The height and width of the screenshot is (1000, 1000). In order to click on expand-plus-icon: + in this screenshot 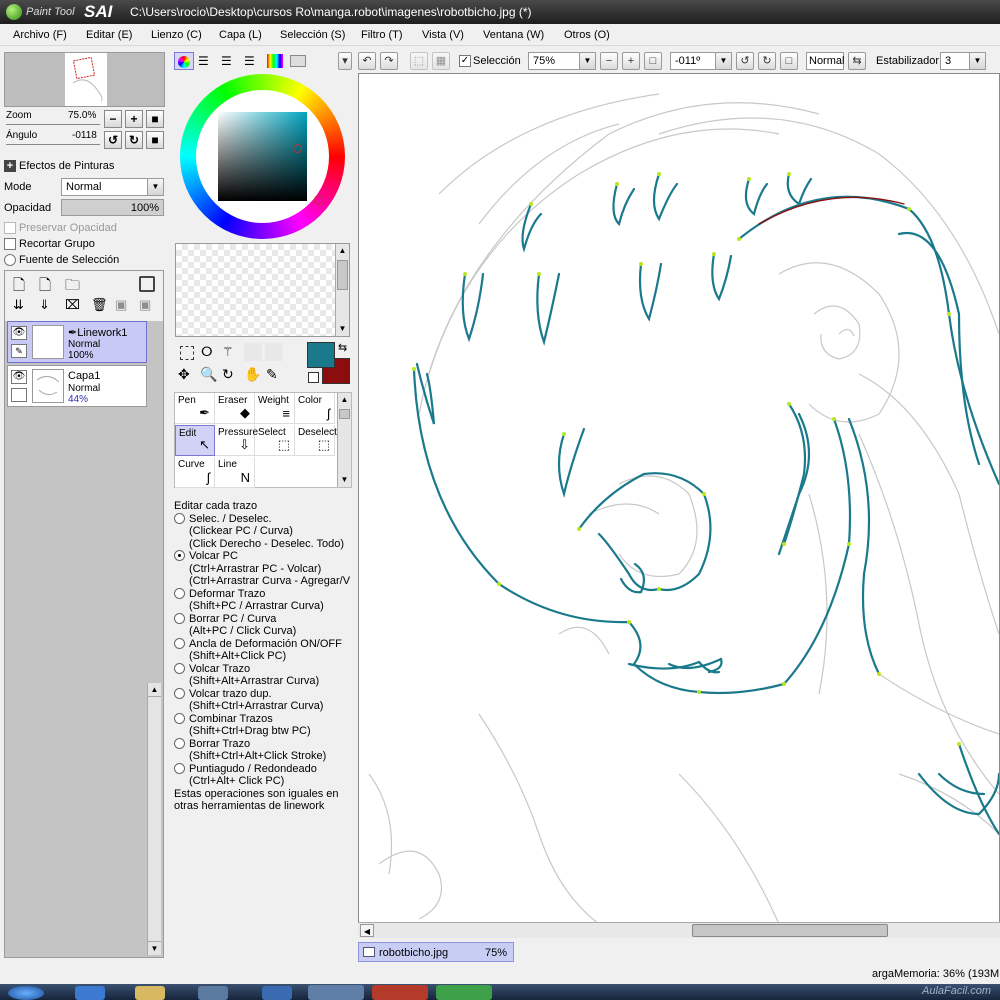, I will do `click(10, 166)`.